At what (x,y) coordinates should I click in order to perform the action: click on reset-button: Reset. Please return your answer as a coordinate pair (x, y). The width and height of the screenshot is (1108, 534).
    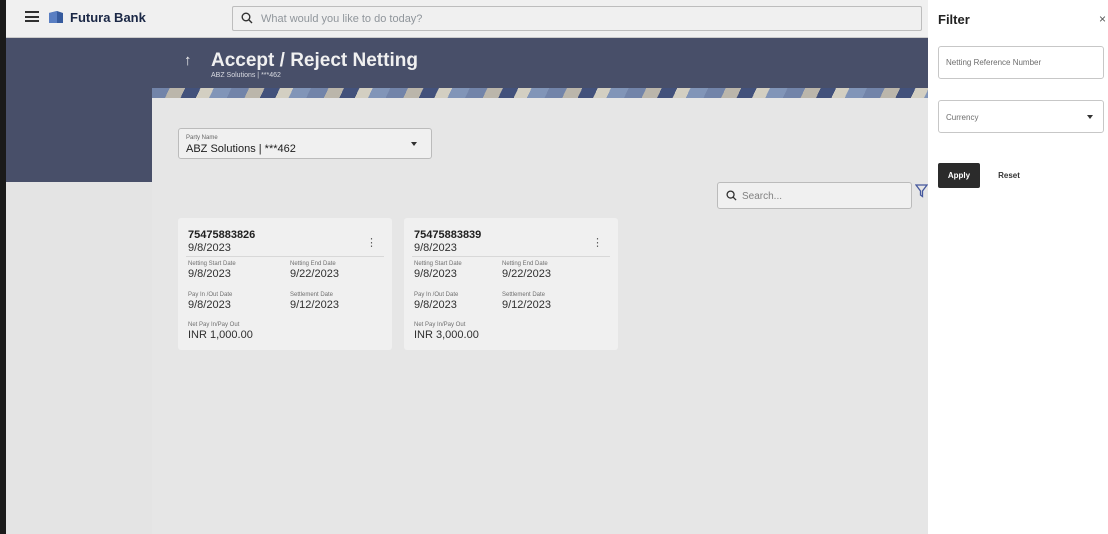
    Looking at the image, I should click on (1009, 175).